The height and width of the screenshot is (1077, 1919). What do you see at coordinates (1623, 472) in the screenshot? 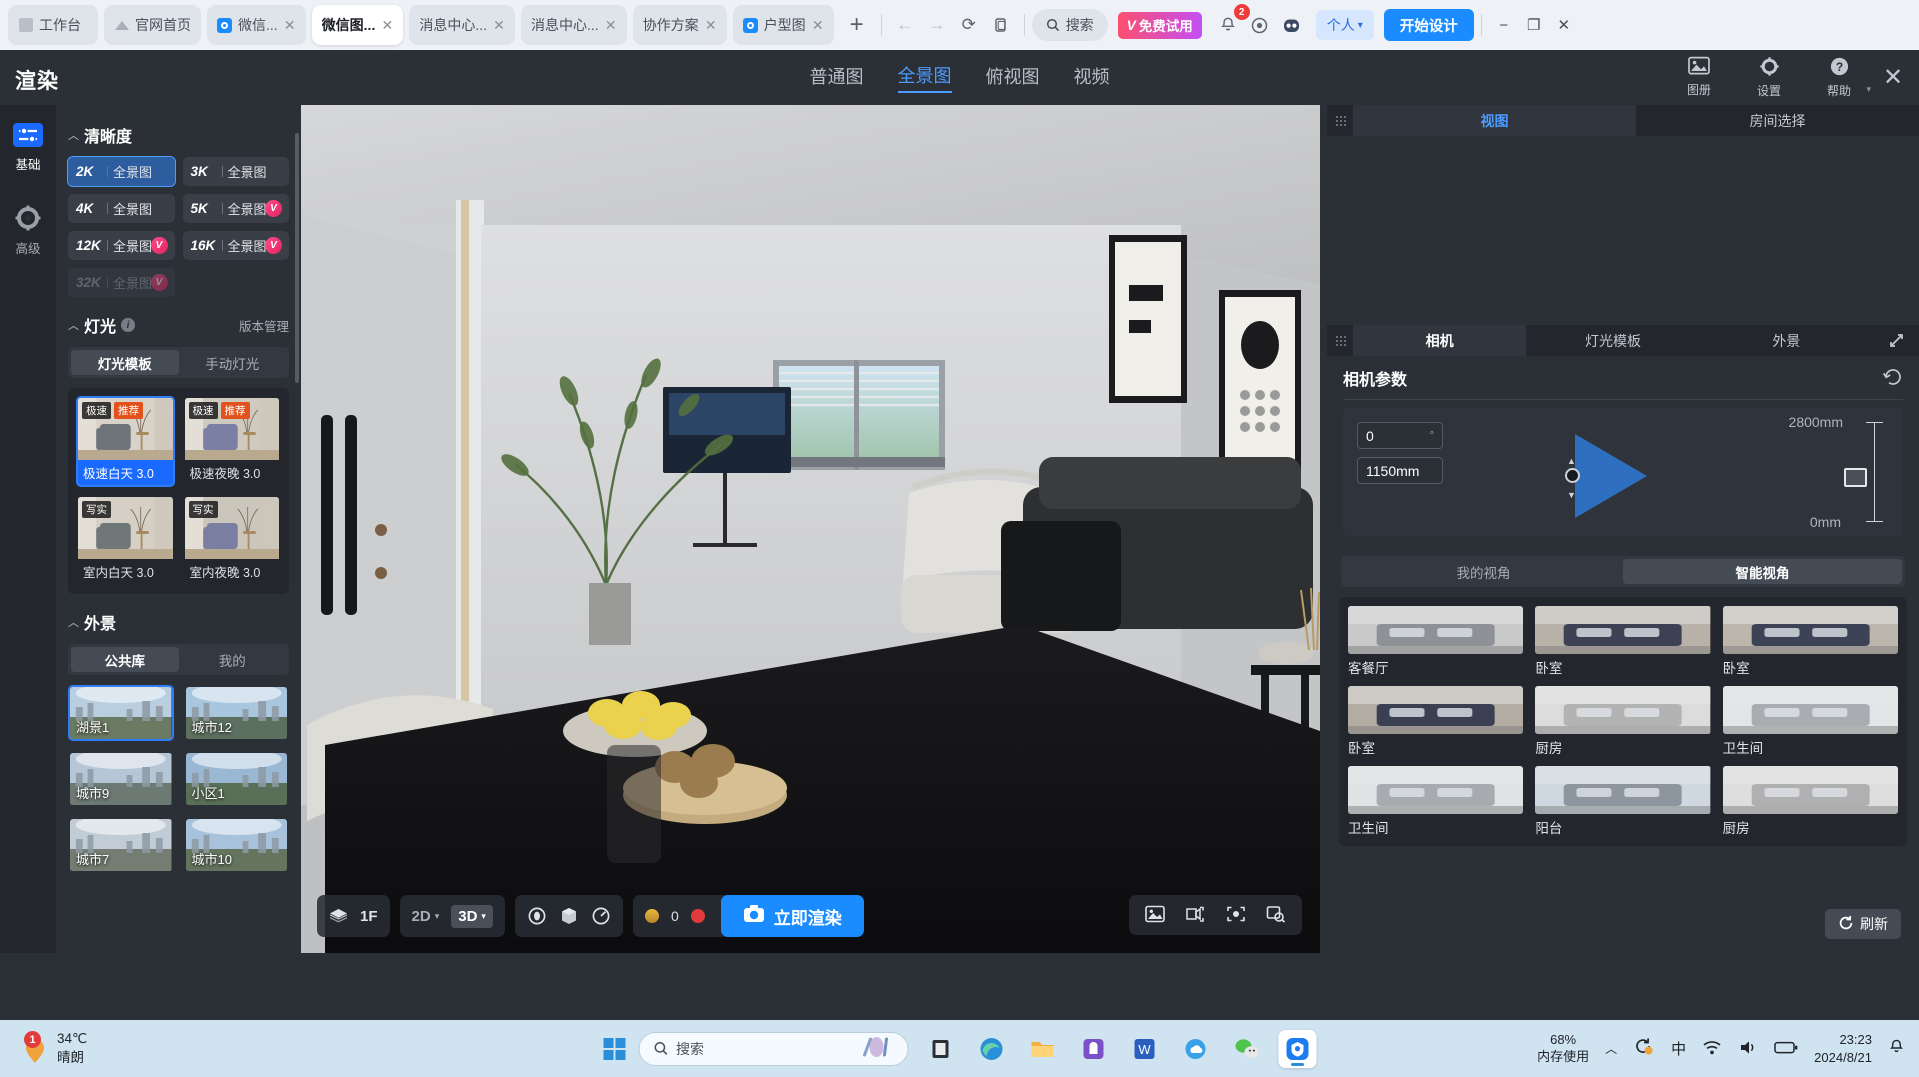
I see `camera-control-area: 0 ° 1150mm ▲ ▼ 2800mm 0mm` at bounding box center [1623, 472].